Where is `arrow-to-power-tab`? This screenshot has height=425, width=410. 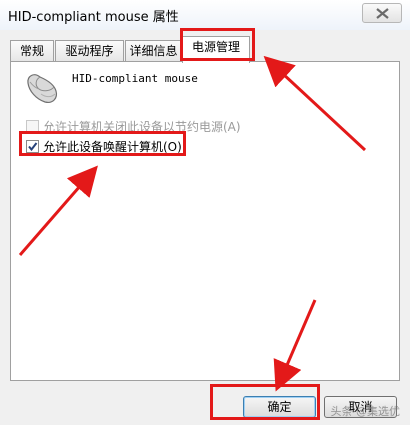 arrow-to-power-tab is located at coordinates (315, 103).